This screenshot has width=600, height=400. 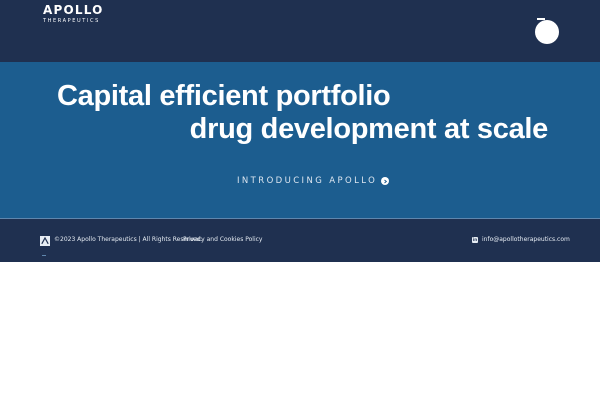 I want to click on linkedin-icon: in, so click(x=475, y=240).